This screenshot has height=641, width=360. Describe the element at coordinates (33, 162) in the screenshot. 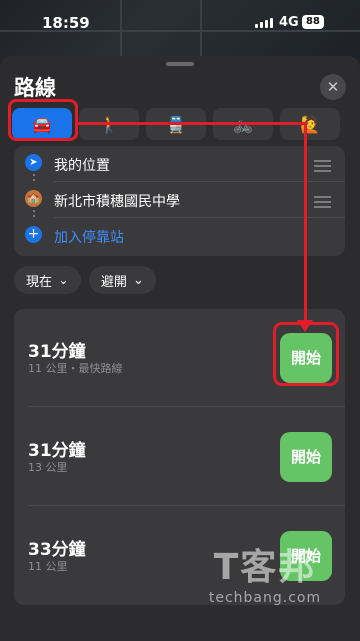

I see `location-arrow-icon: ➤` at that location.